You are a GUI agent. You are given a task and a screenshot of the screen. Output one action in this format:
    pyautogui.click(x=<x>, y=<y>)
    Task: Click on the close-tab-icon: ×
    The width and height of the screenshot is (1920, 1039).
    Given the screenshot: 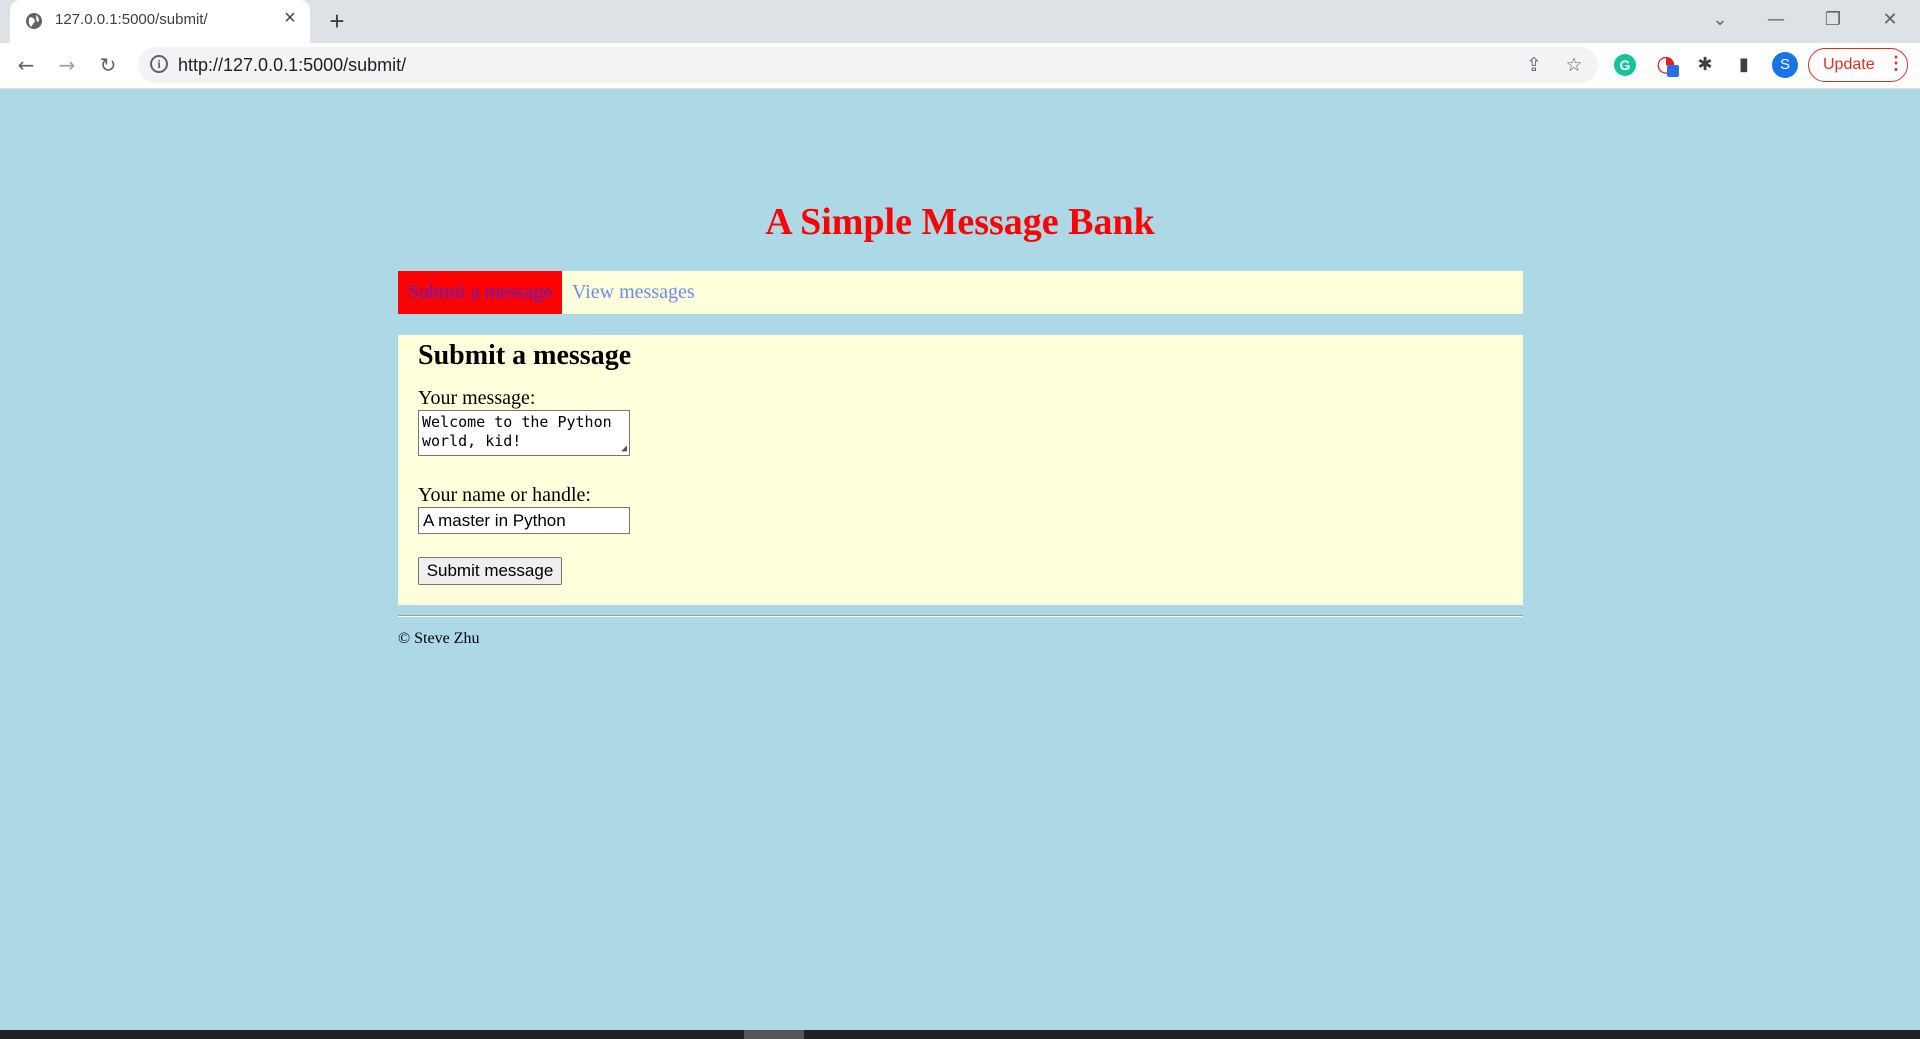 What is the action you would take?
    pyautogui.click(x=290, y=18)
    